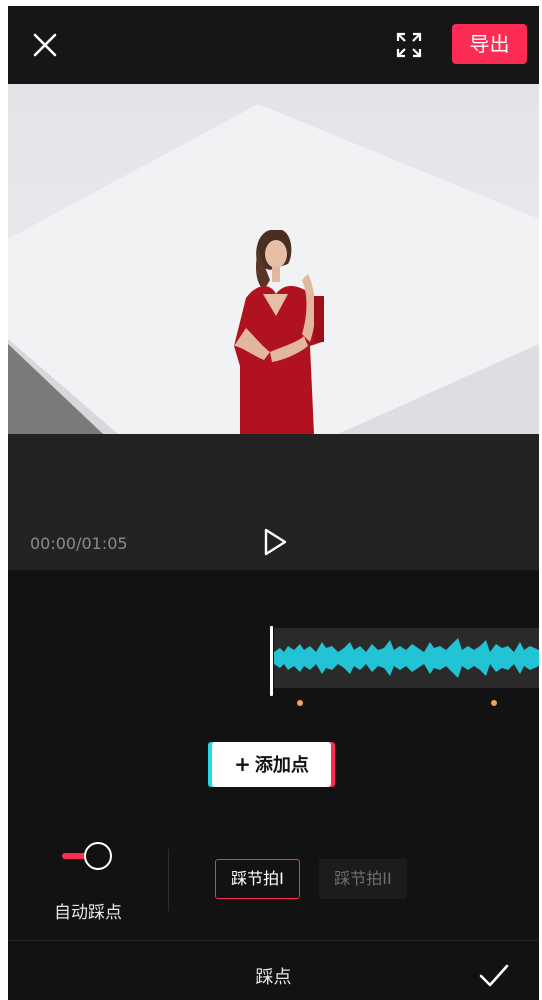 The image size is (542, 1000). What do you see at coordinates (273, 940) in the screenshot?
I see `bottom-divider` at bounding box center [273, 940].